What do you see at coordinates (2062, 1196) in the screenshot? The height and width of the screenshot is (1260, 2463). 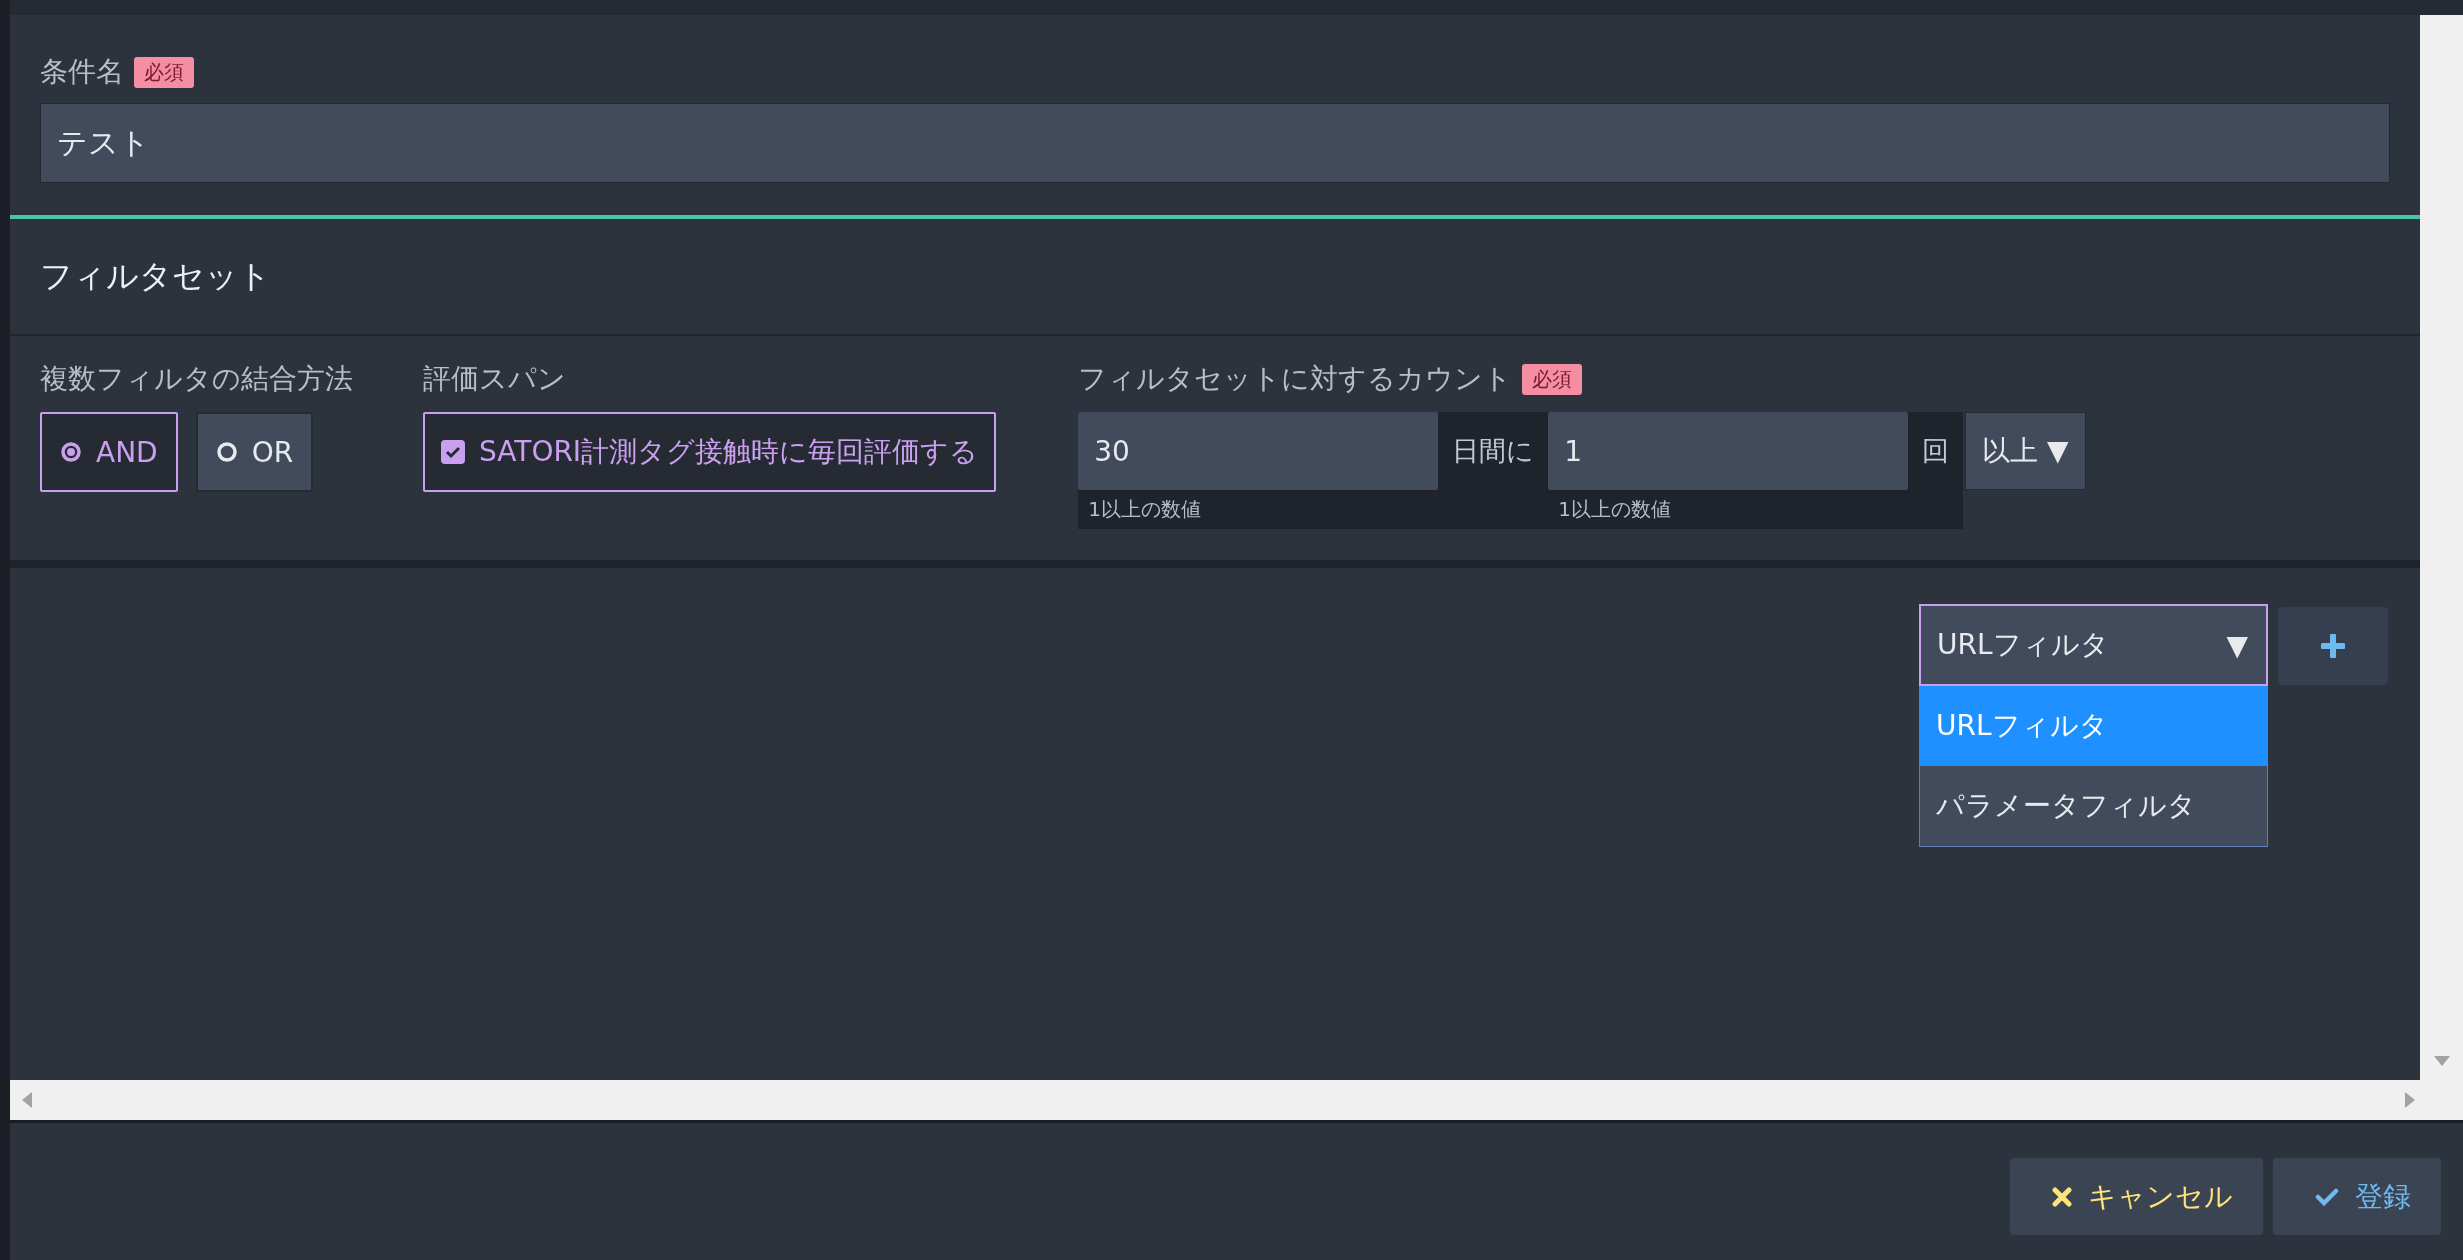 I see `close-icon` at bounding box center [2062, 1196].